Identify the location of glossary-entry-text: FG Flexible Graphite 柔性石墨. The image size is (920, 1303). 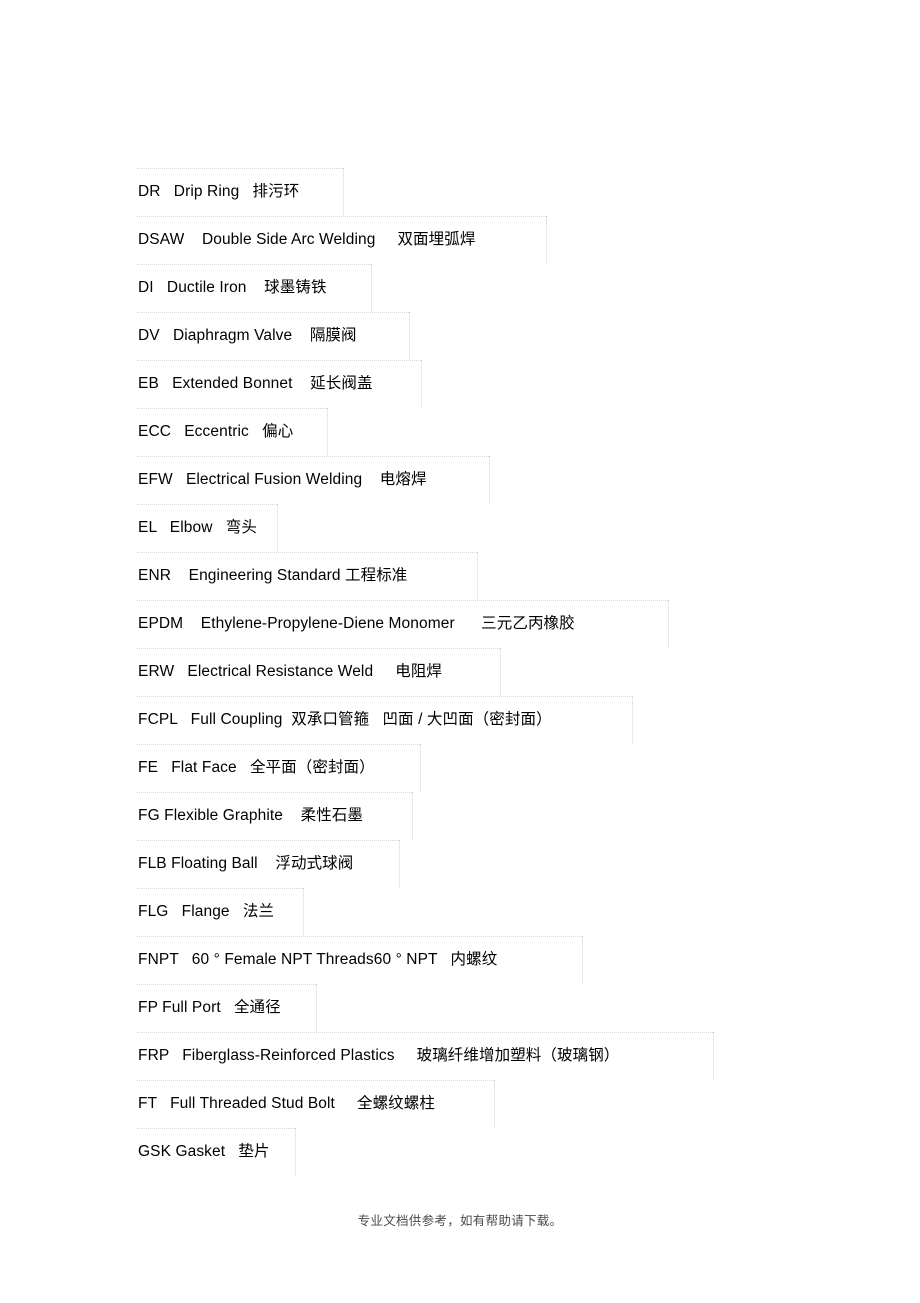
(251, 816).